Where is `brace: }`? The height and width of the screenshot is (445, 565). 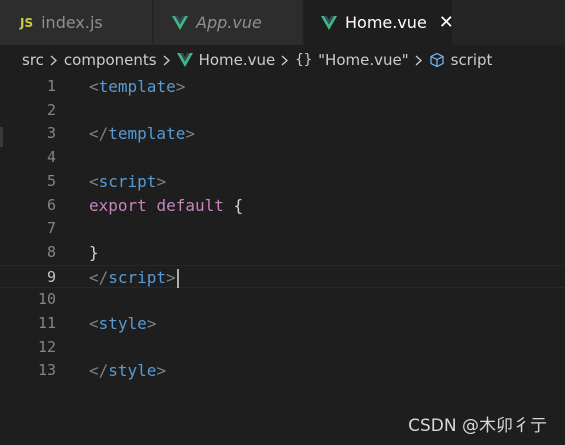 brace: } is located at coordinates (94, 252).